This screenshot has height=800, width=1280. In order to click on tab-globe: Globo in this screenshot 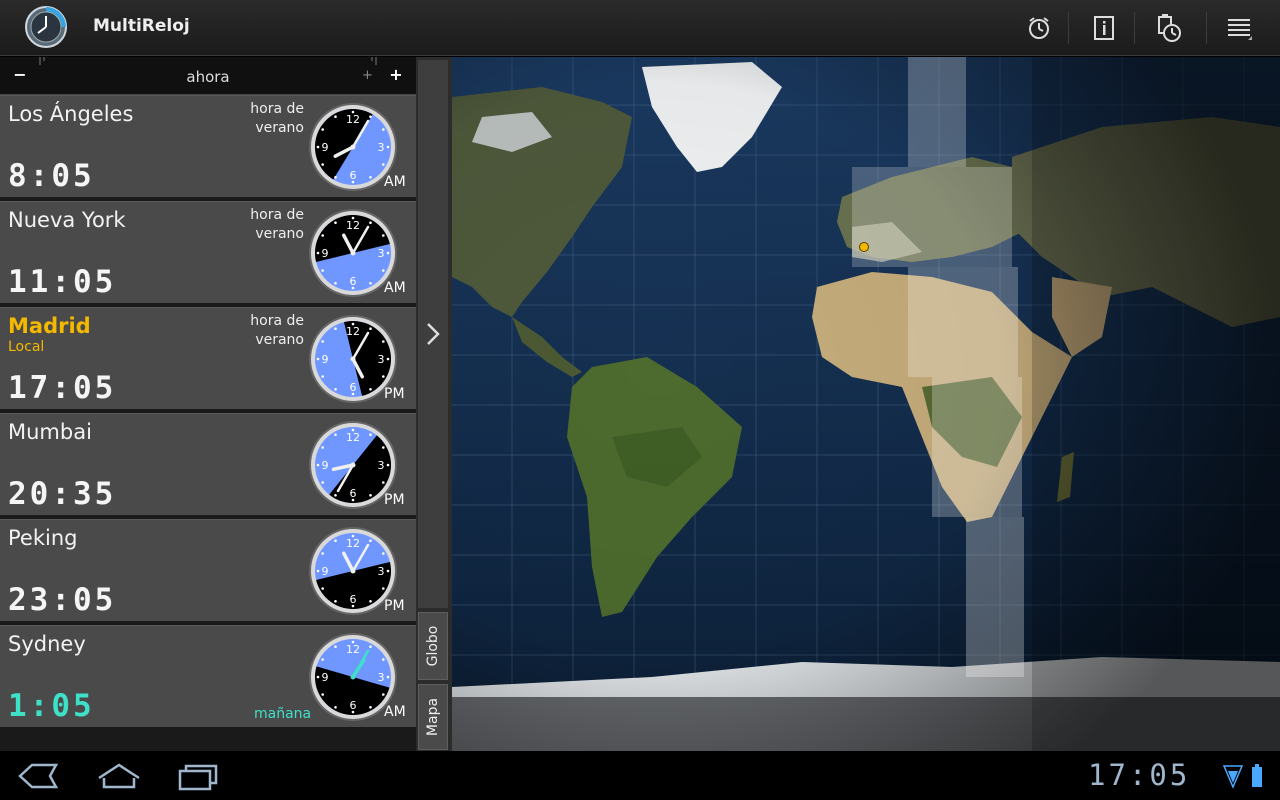, I will do `click(433, 646)`.